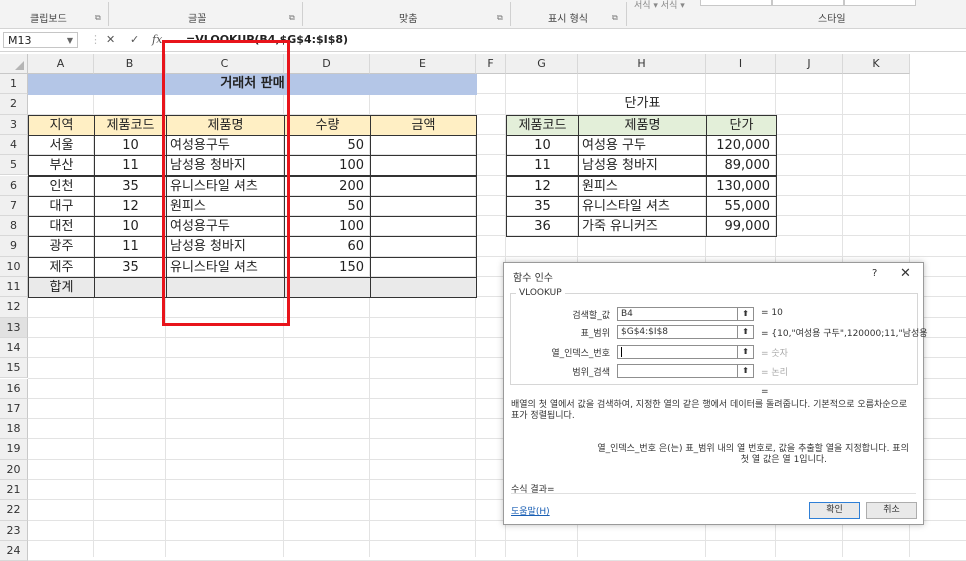 This screenshot has width=966, height=561. What do you see at coordinates (110, 39) in the screenshot?
I see `cancel-formula-icon: ✕` at bounding box center [110, 39].